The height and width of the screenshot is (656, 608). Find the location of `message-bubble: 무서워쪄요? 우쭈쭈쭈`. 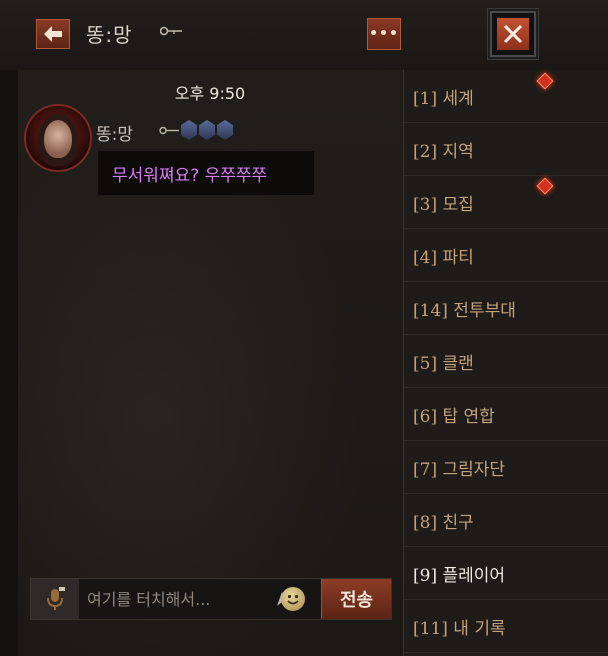

message-bubble: 무서워쪄요? 우쭈쭈쭈 is located at coordinates (206, 173).